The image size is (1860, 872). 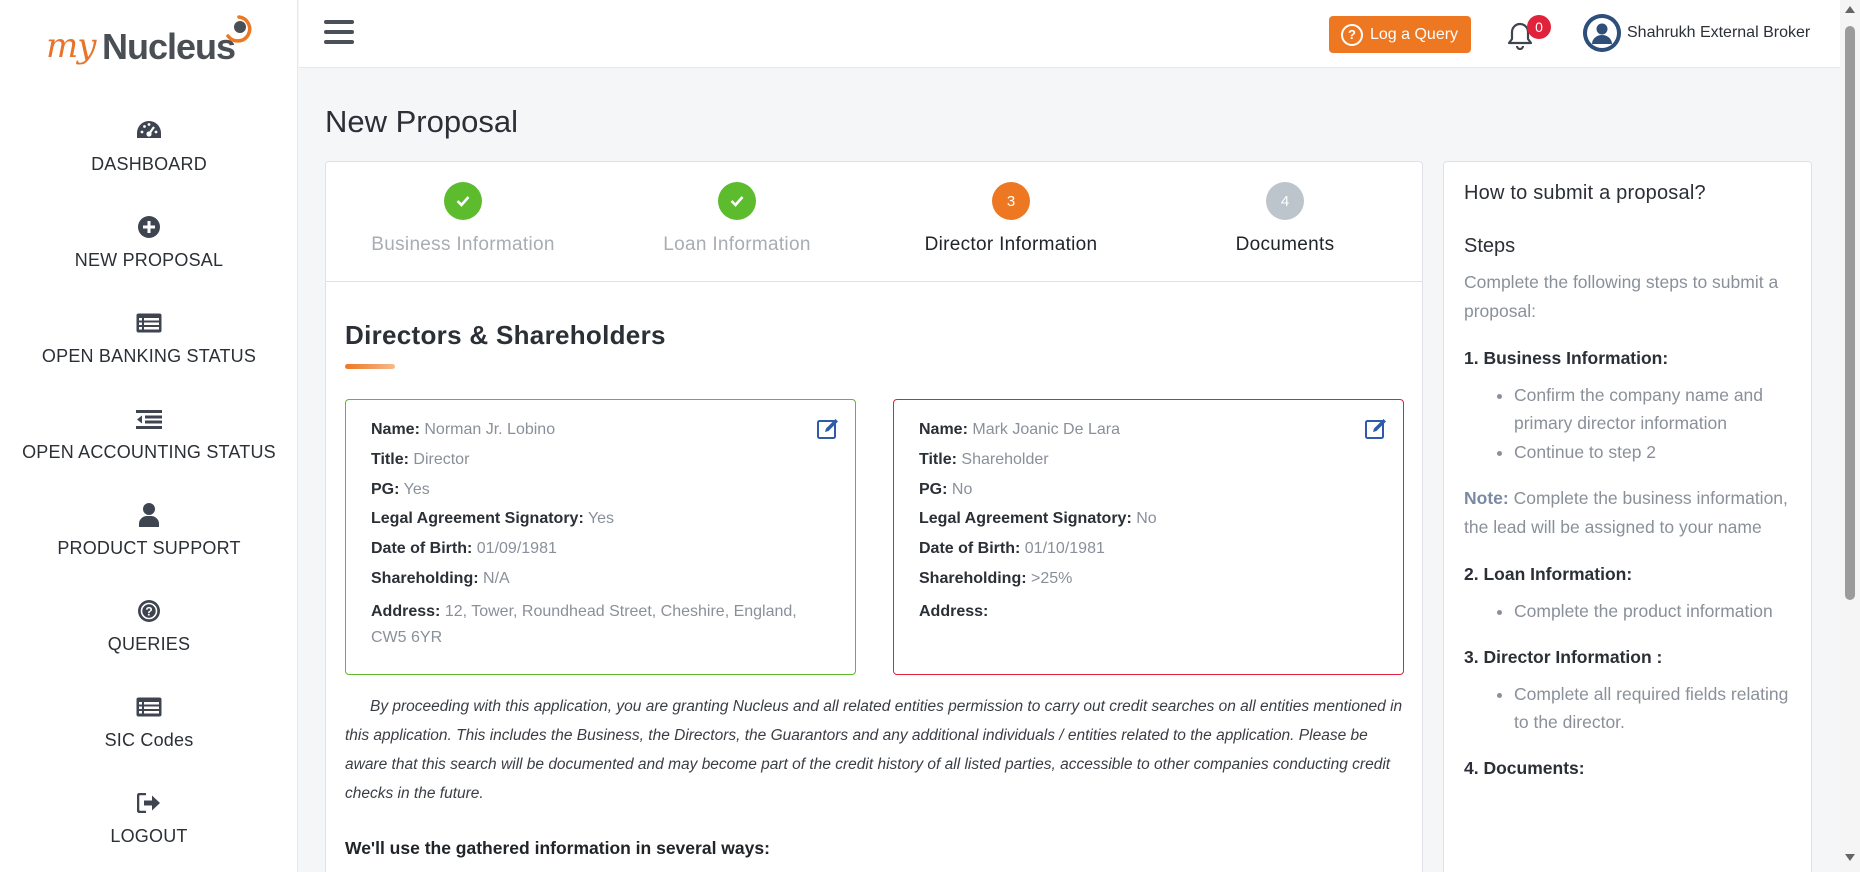 I want to click on plus-circle-icon, so click(x=149, y=227).